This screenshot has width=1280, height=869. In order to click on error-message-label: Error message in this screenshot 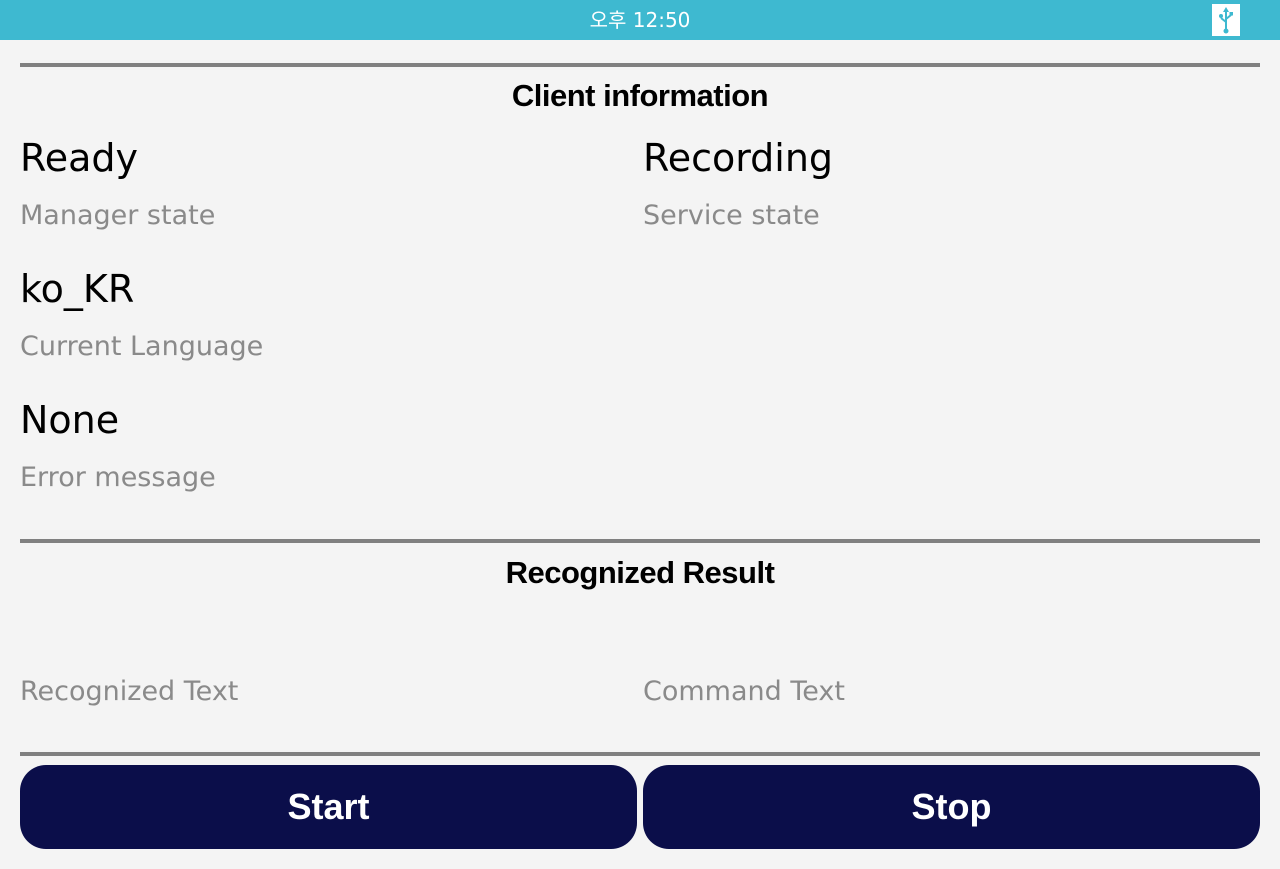, I will do `click(118, 477)`.